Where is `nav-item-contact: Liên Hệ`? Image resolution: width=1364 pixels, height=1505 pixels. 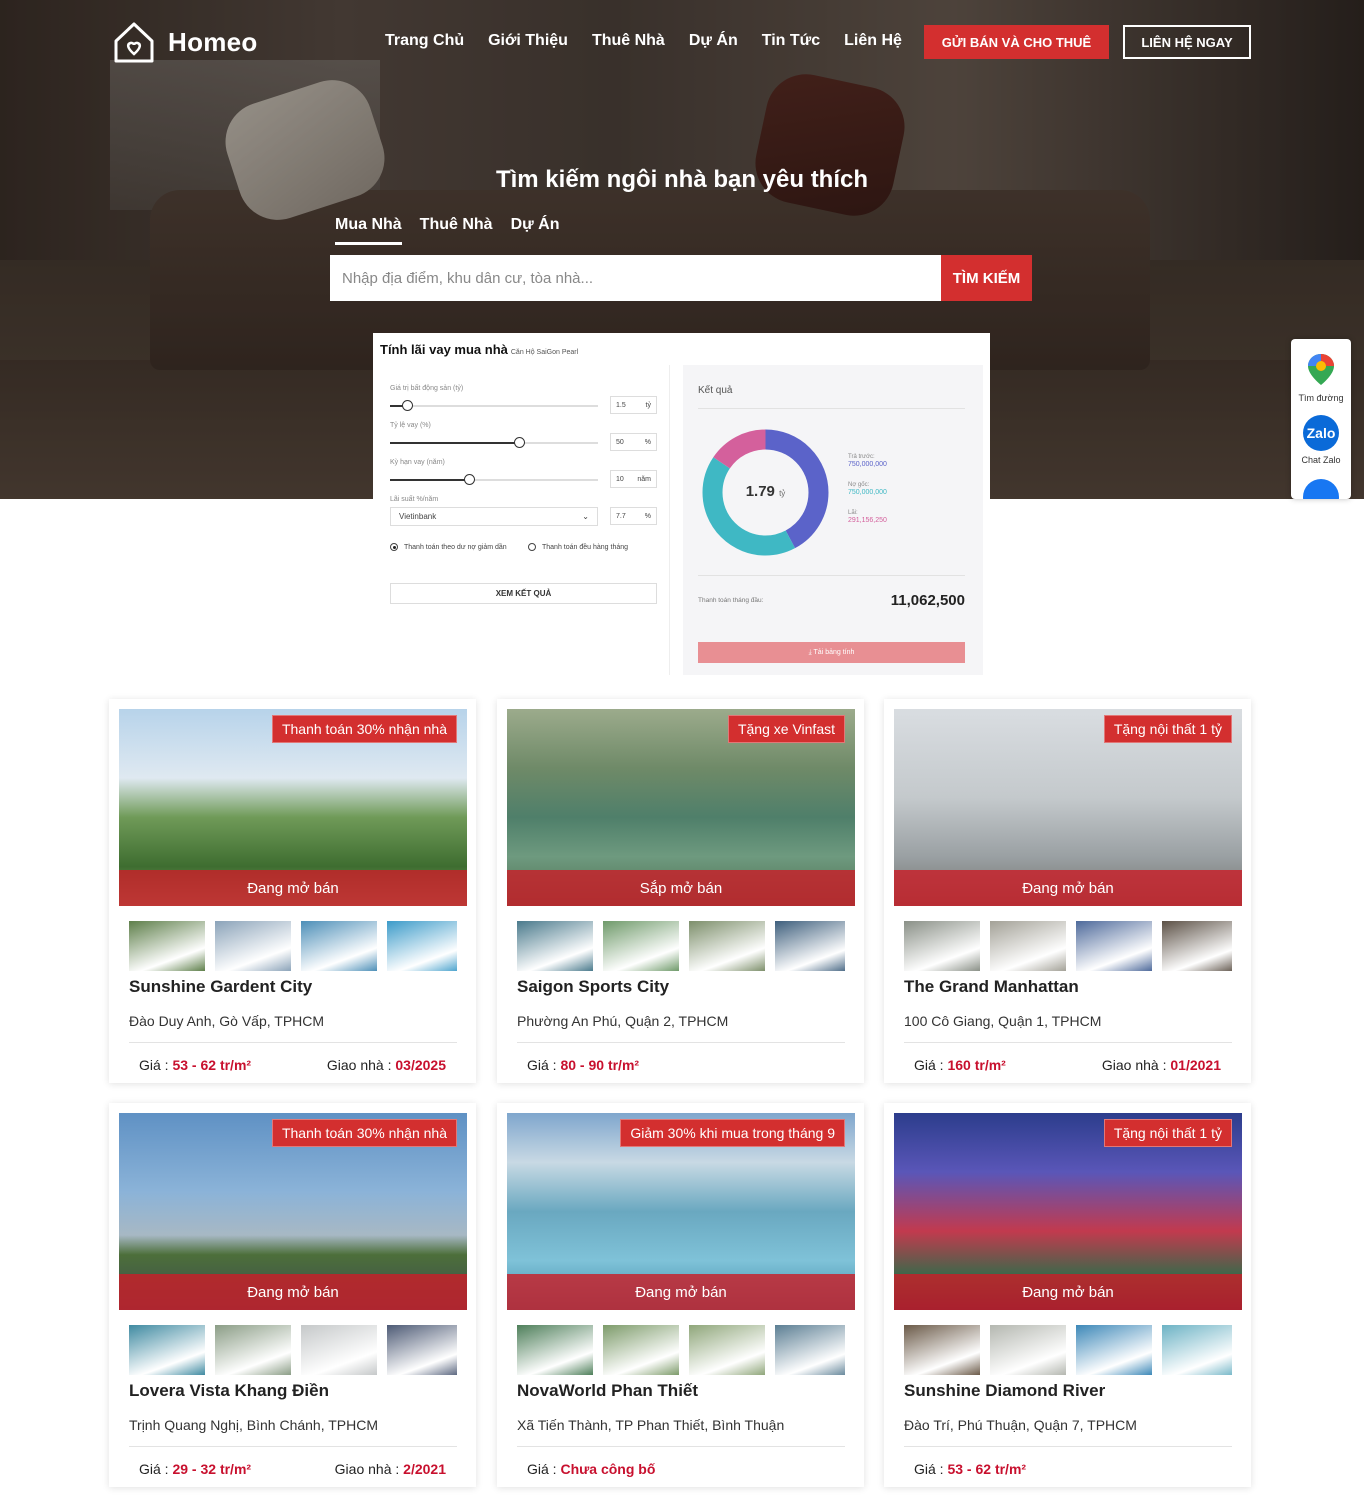 nav-item-contact: Liên Hệ is located at coordinates (873, 41).